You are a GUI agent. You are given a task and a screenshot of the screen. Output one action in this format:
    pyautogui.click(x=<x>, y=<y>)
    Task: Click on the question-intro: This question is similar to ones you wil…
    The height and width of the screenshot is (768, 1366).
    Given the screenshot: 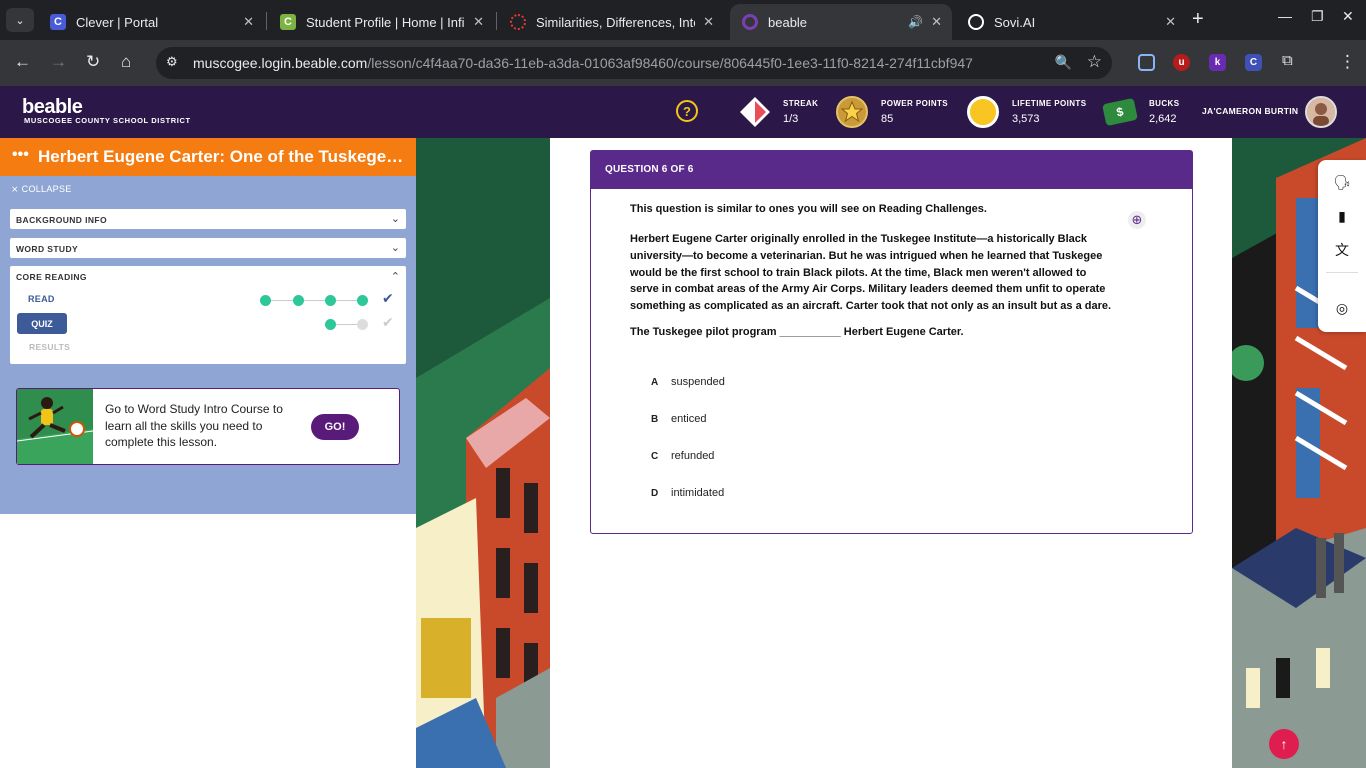 What is the action you would take?
    pyautogui.click(x=808, y=209)
    